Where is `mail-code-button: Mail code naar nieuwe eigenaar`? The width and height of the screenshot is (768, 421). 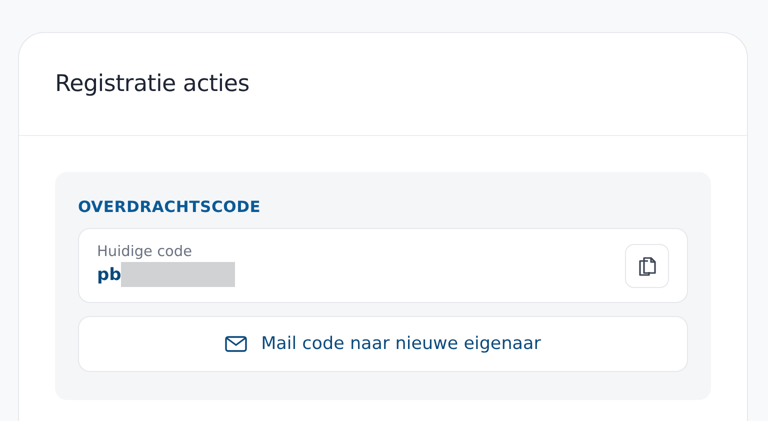
mail-code-button: Mail code naar nieuwe eigenaar is located at coordinates (383, 344).